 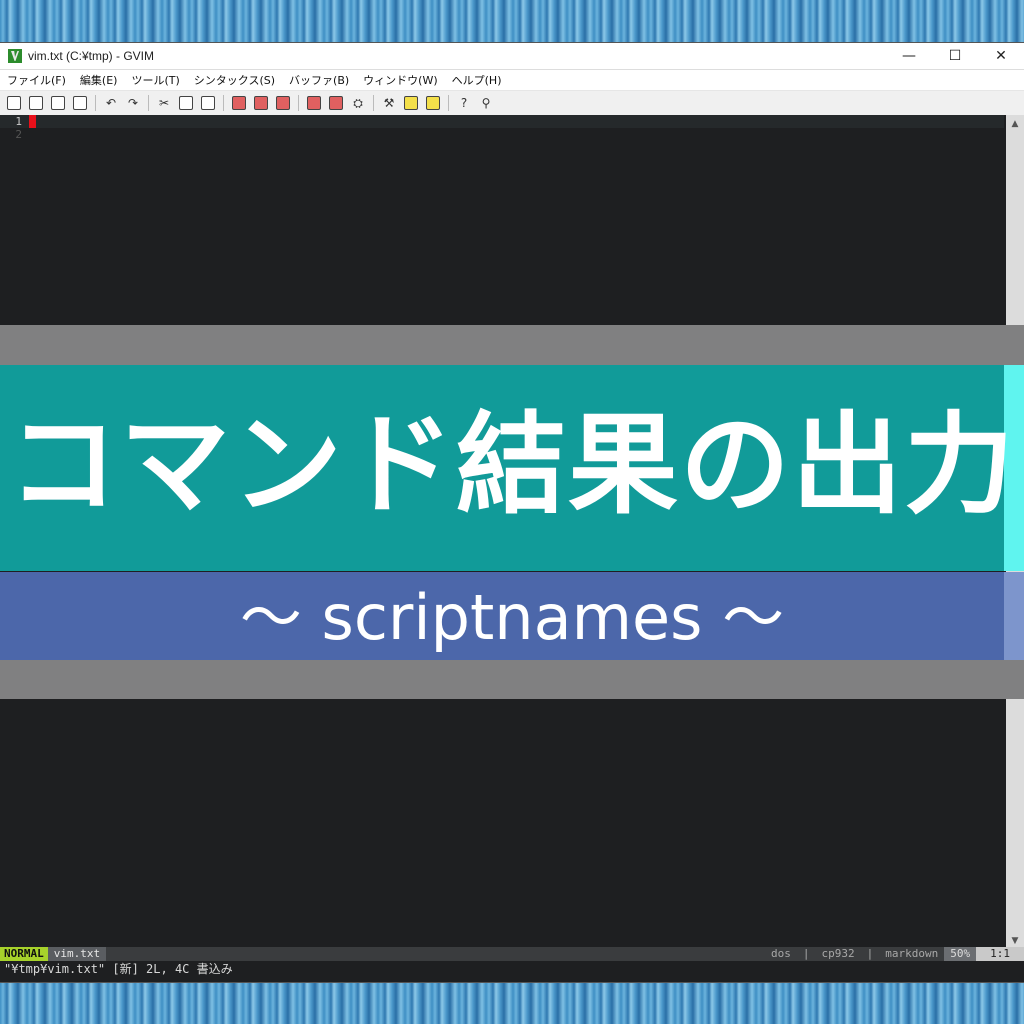 What do you see at coordinates (24, 954) in the screenshot?
I see `mode-indicator: NORMAL` at bounding box center [24, 954].